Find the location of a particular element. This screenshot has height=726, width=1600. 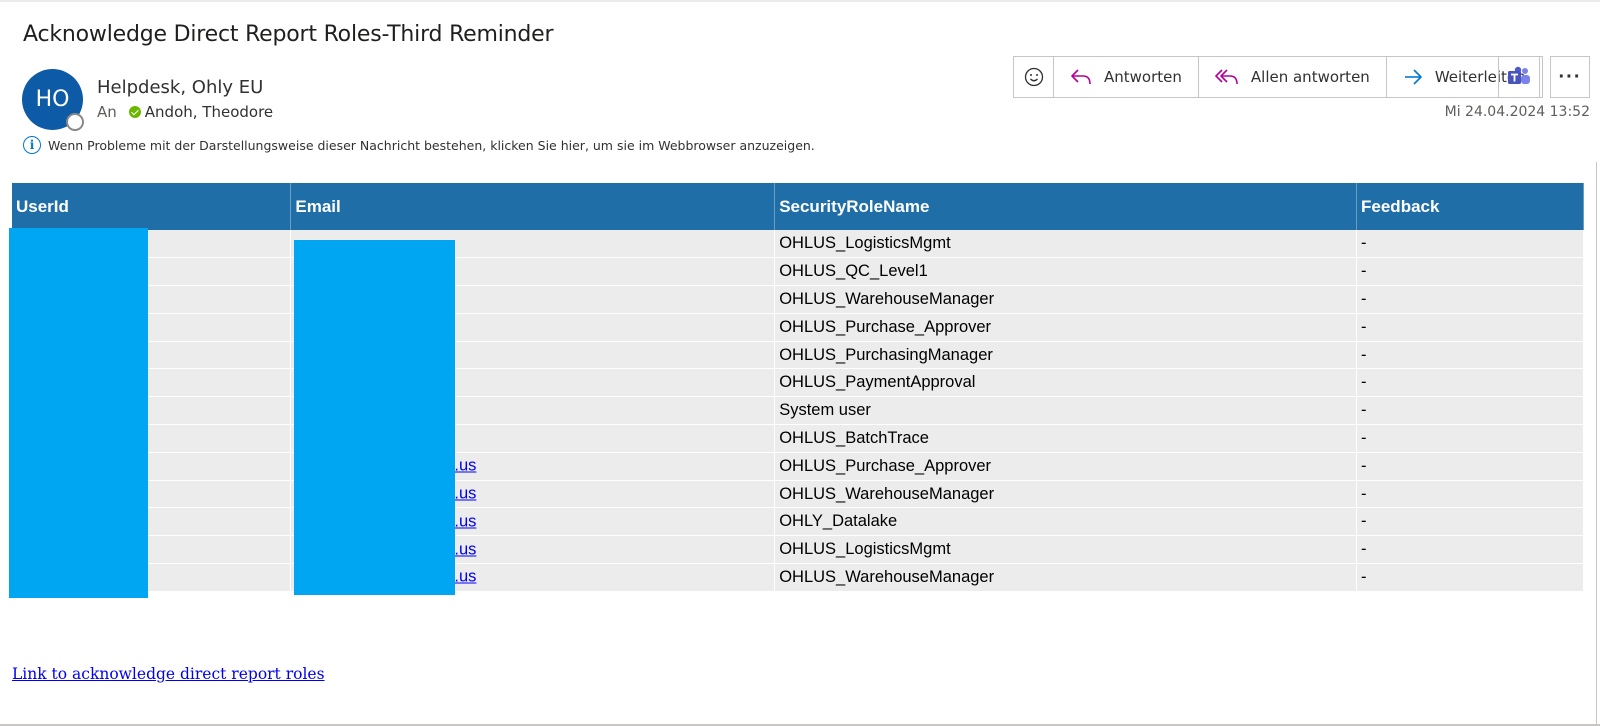

recipient-name: Andoh, Theodore is located at coordinates (209, 112).